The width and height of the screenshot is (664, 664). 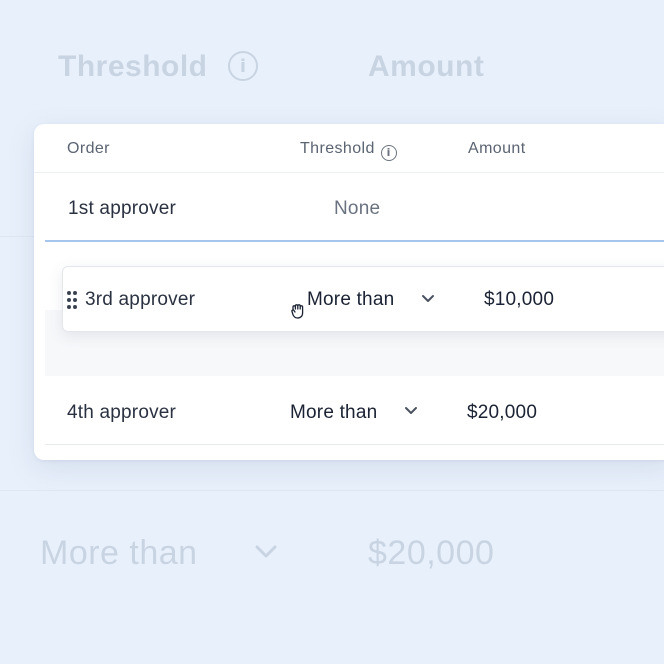 I want to click on column-header-amount: Amount, so click(x=497, y=148).